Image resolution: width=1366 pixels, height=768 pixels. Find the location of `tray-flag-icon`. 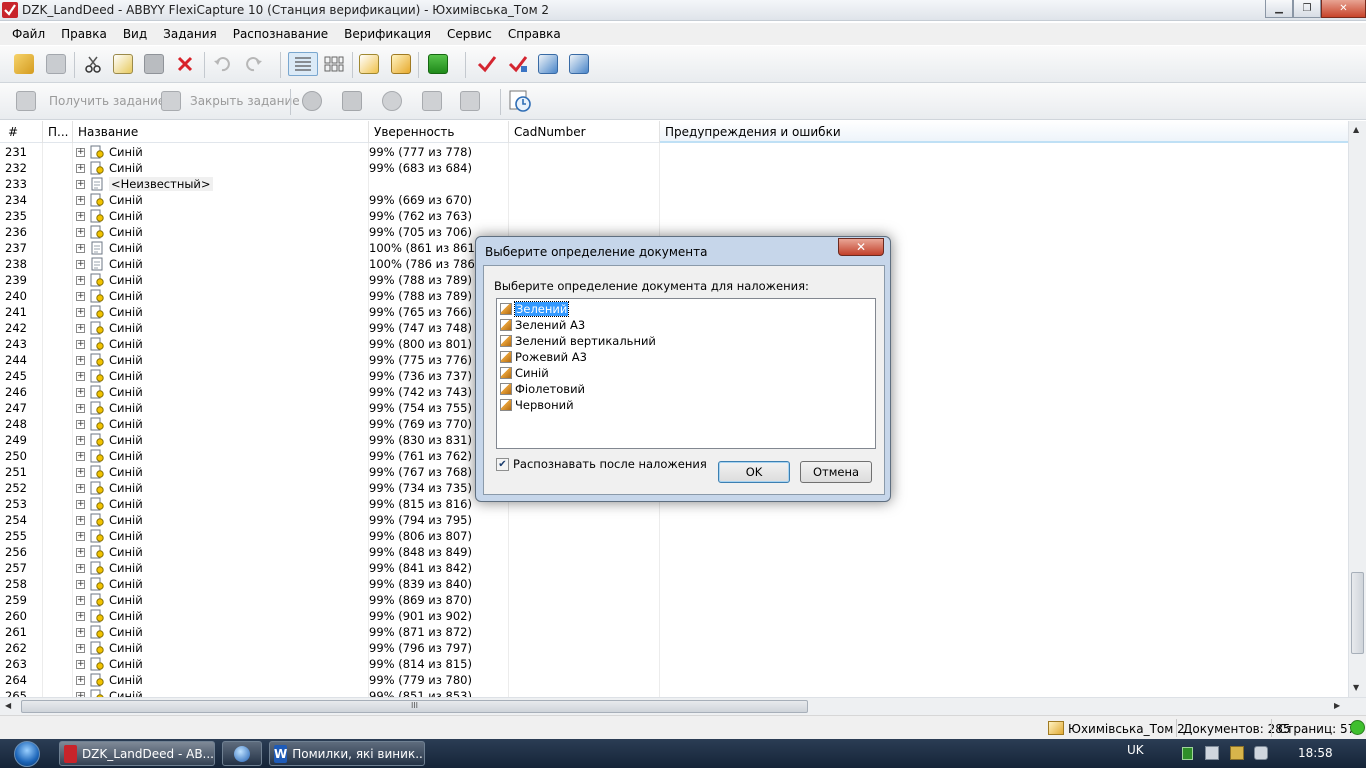

tray-flag-icon is located at coordinates (1212, 753).